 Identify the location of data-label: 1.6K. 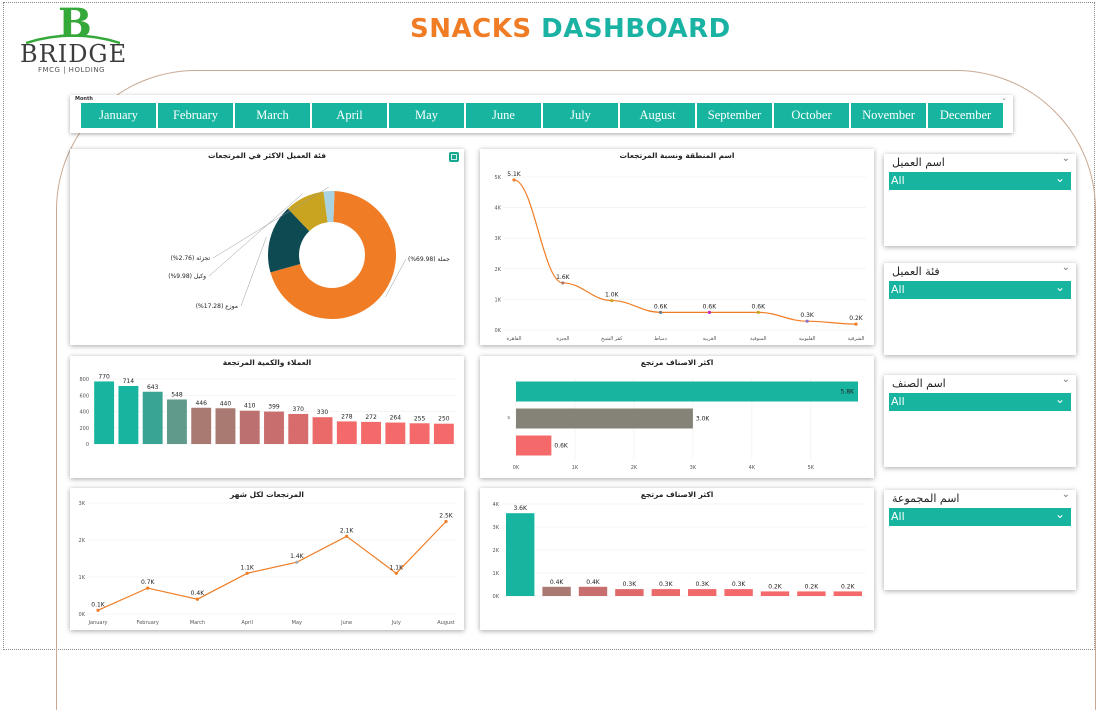
(563, 277).